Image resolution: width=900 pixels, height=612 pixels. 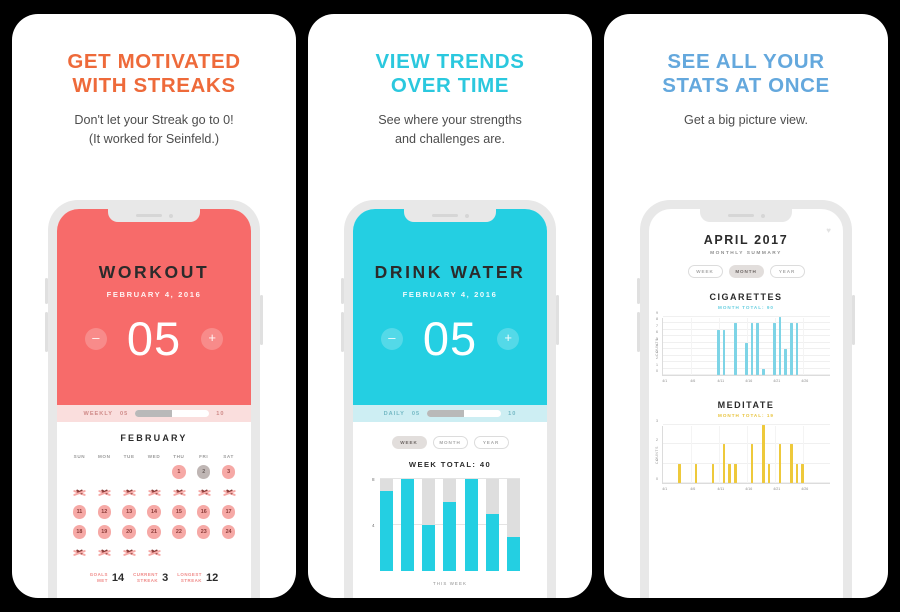 I want to click on calendar-day-cell: 3, so click(x=228, y=472).